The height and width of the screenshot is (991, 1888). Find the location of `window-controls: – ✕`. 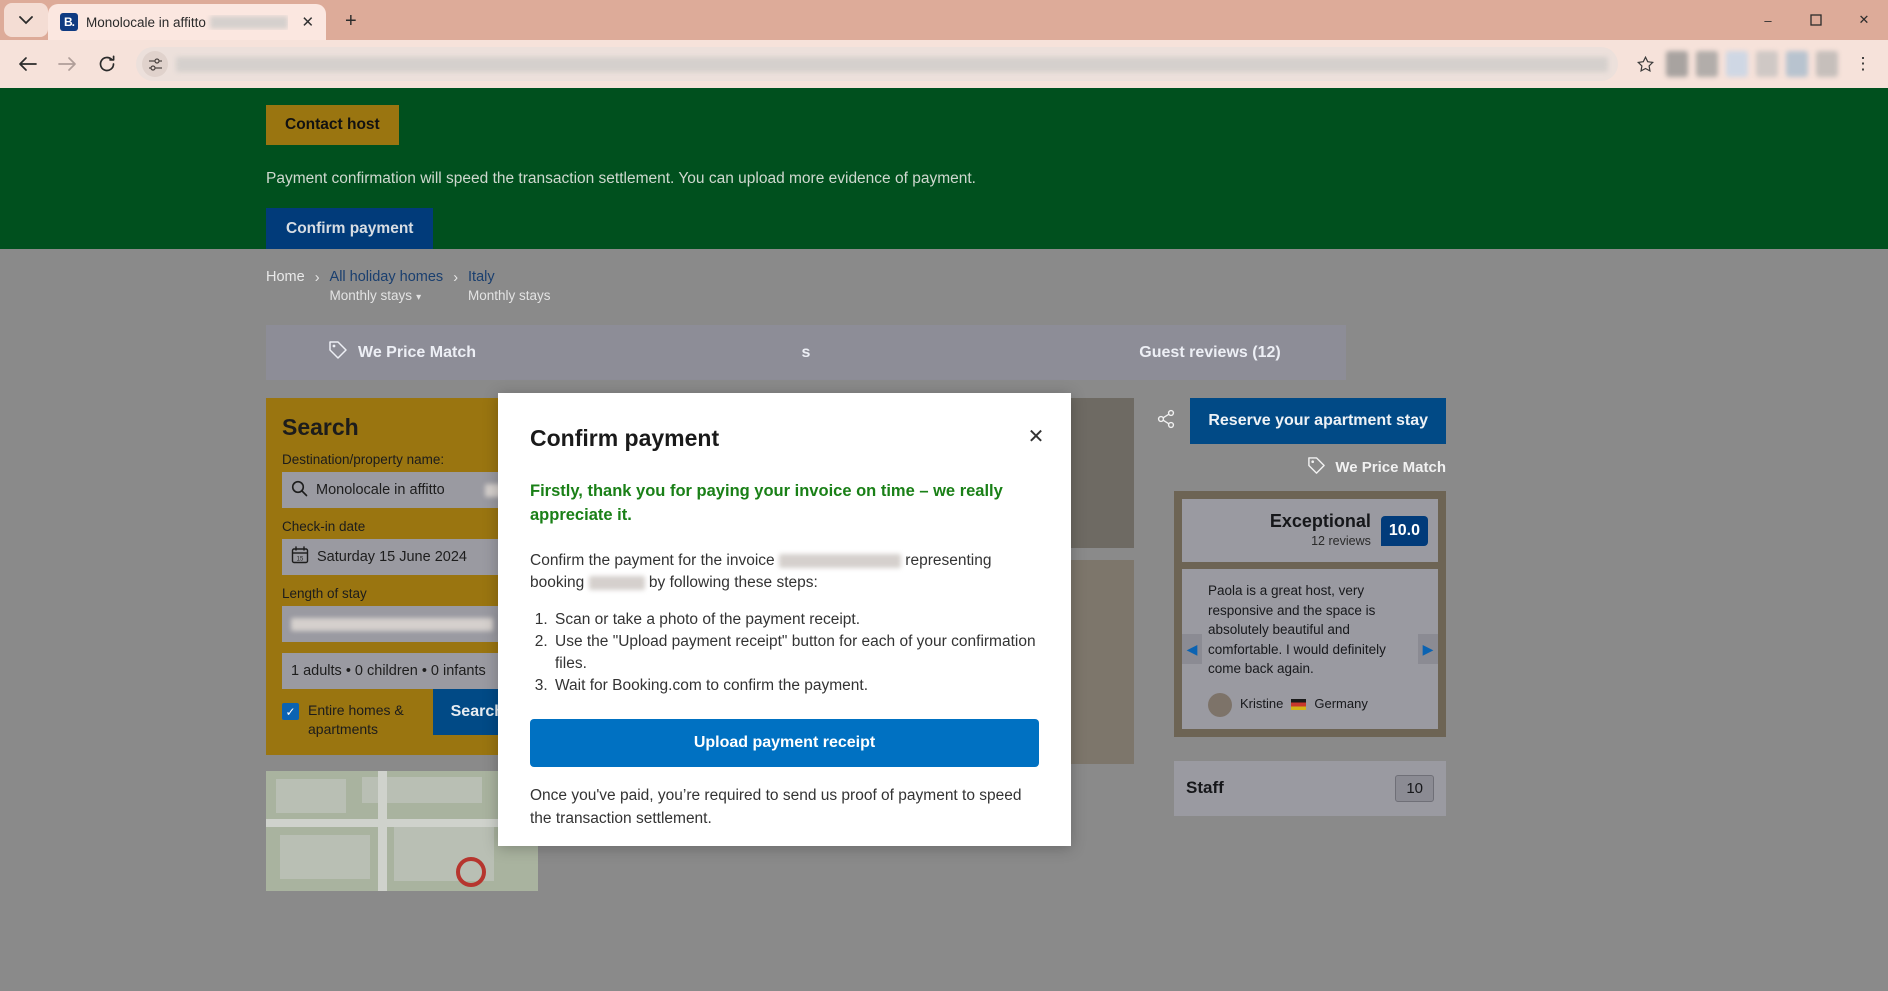

window-controls: – ✕ is located at coordinates (1816, 20).